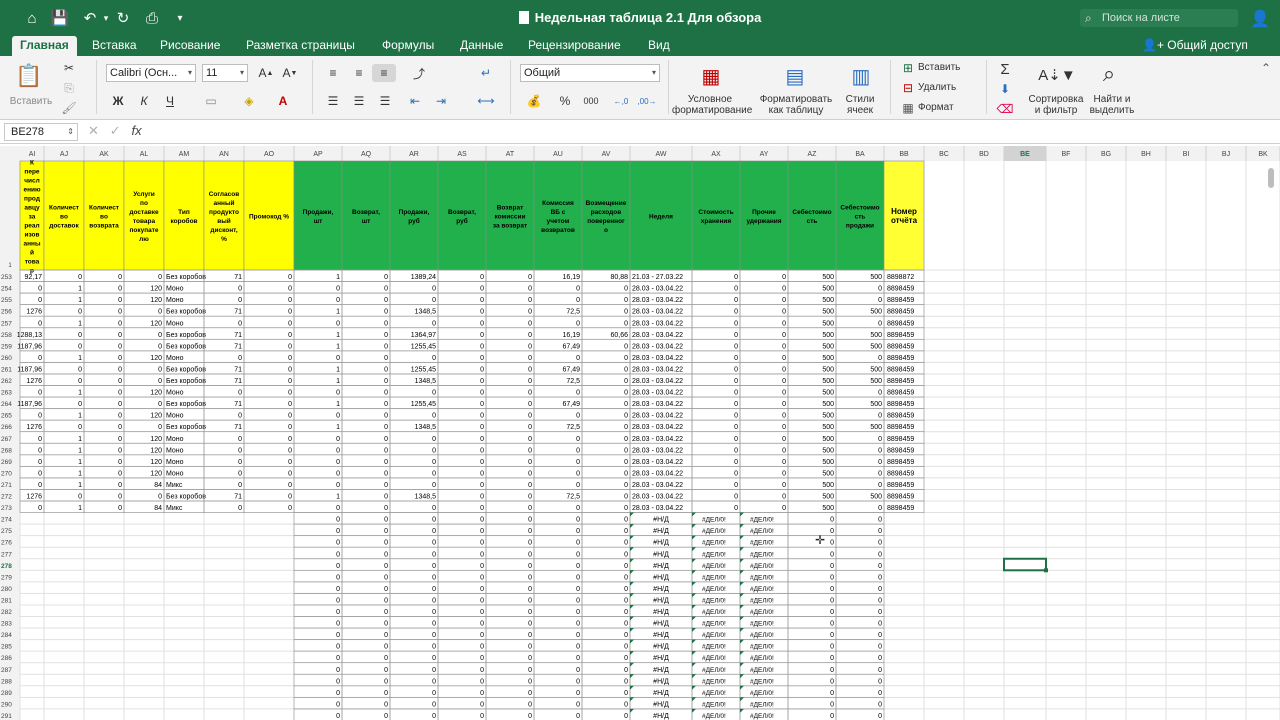 Image resolution: width=1280 pixels, height=720 pixels. I want to click on decrease-font-icon: A ▼, so click(290, 73).